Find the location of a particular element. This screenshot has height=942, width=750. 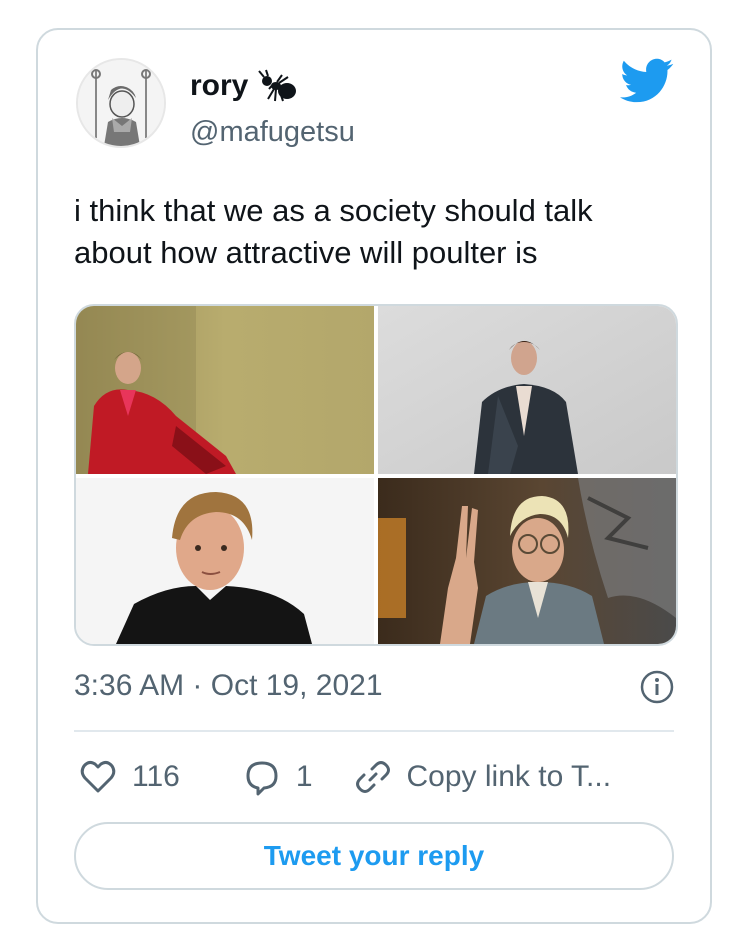

photo-red-suit is located at coordinates (225, 390).